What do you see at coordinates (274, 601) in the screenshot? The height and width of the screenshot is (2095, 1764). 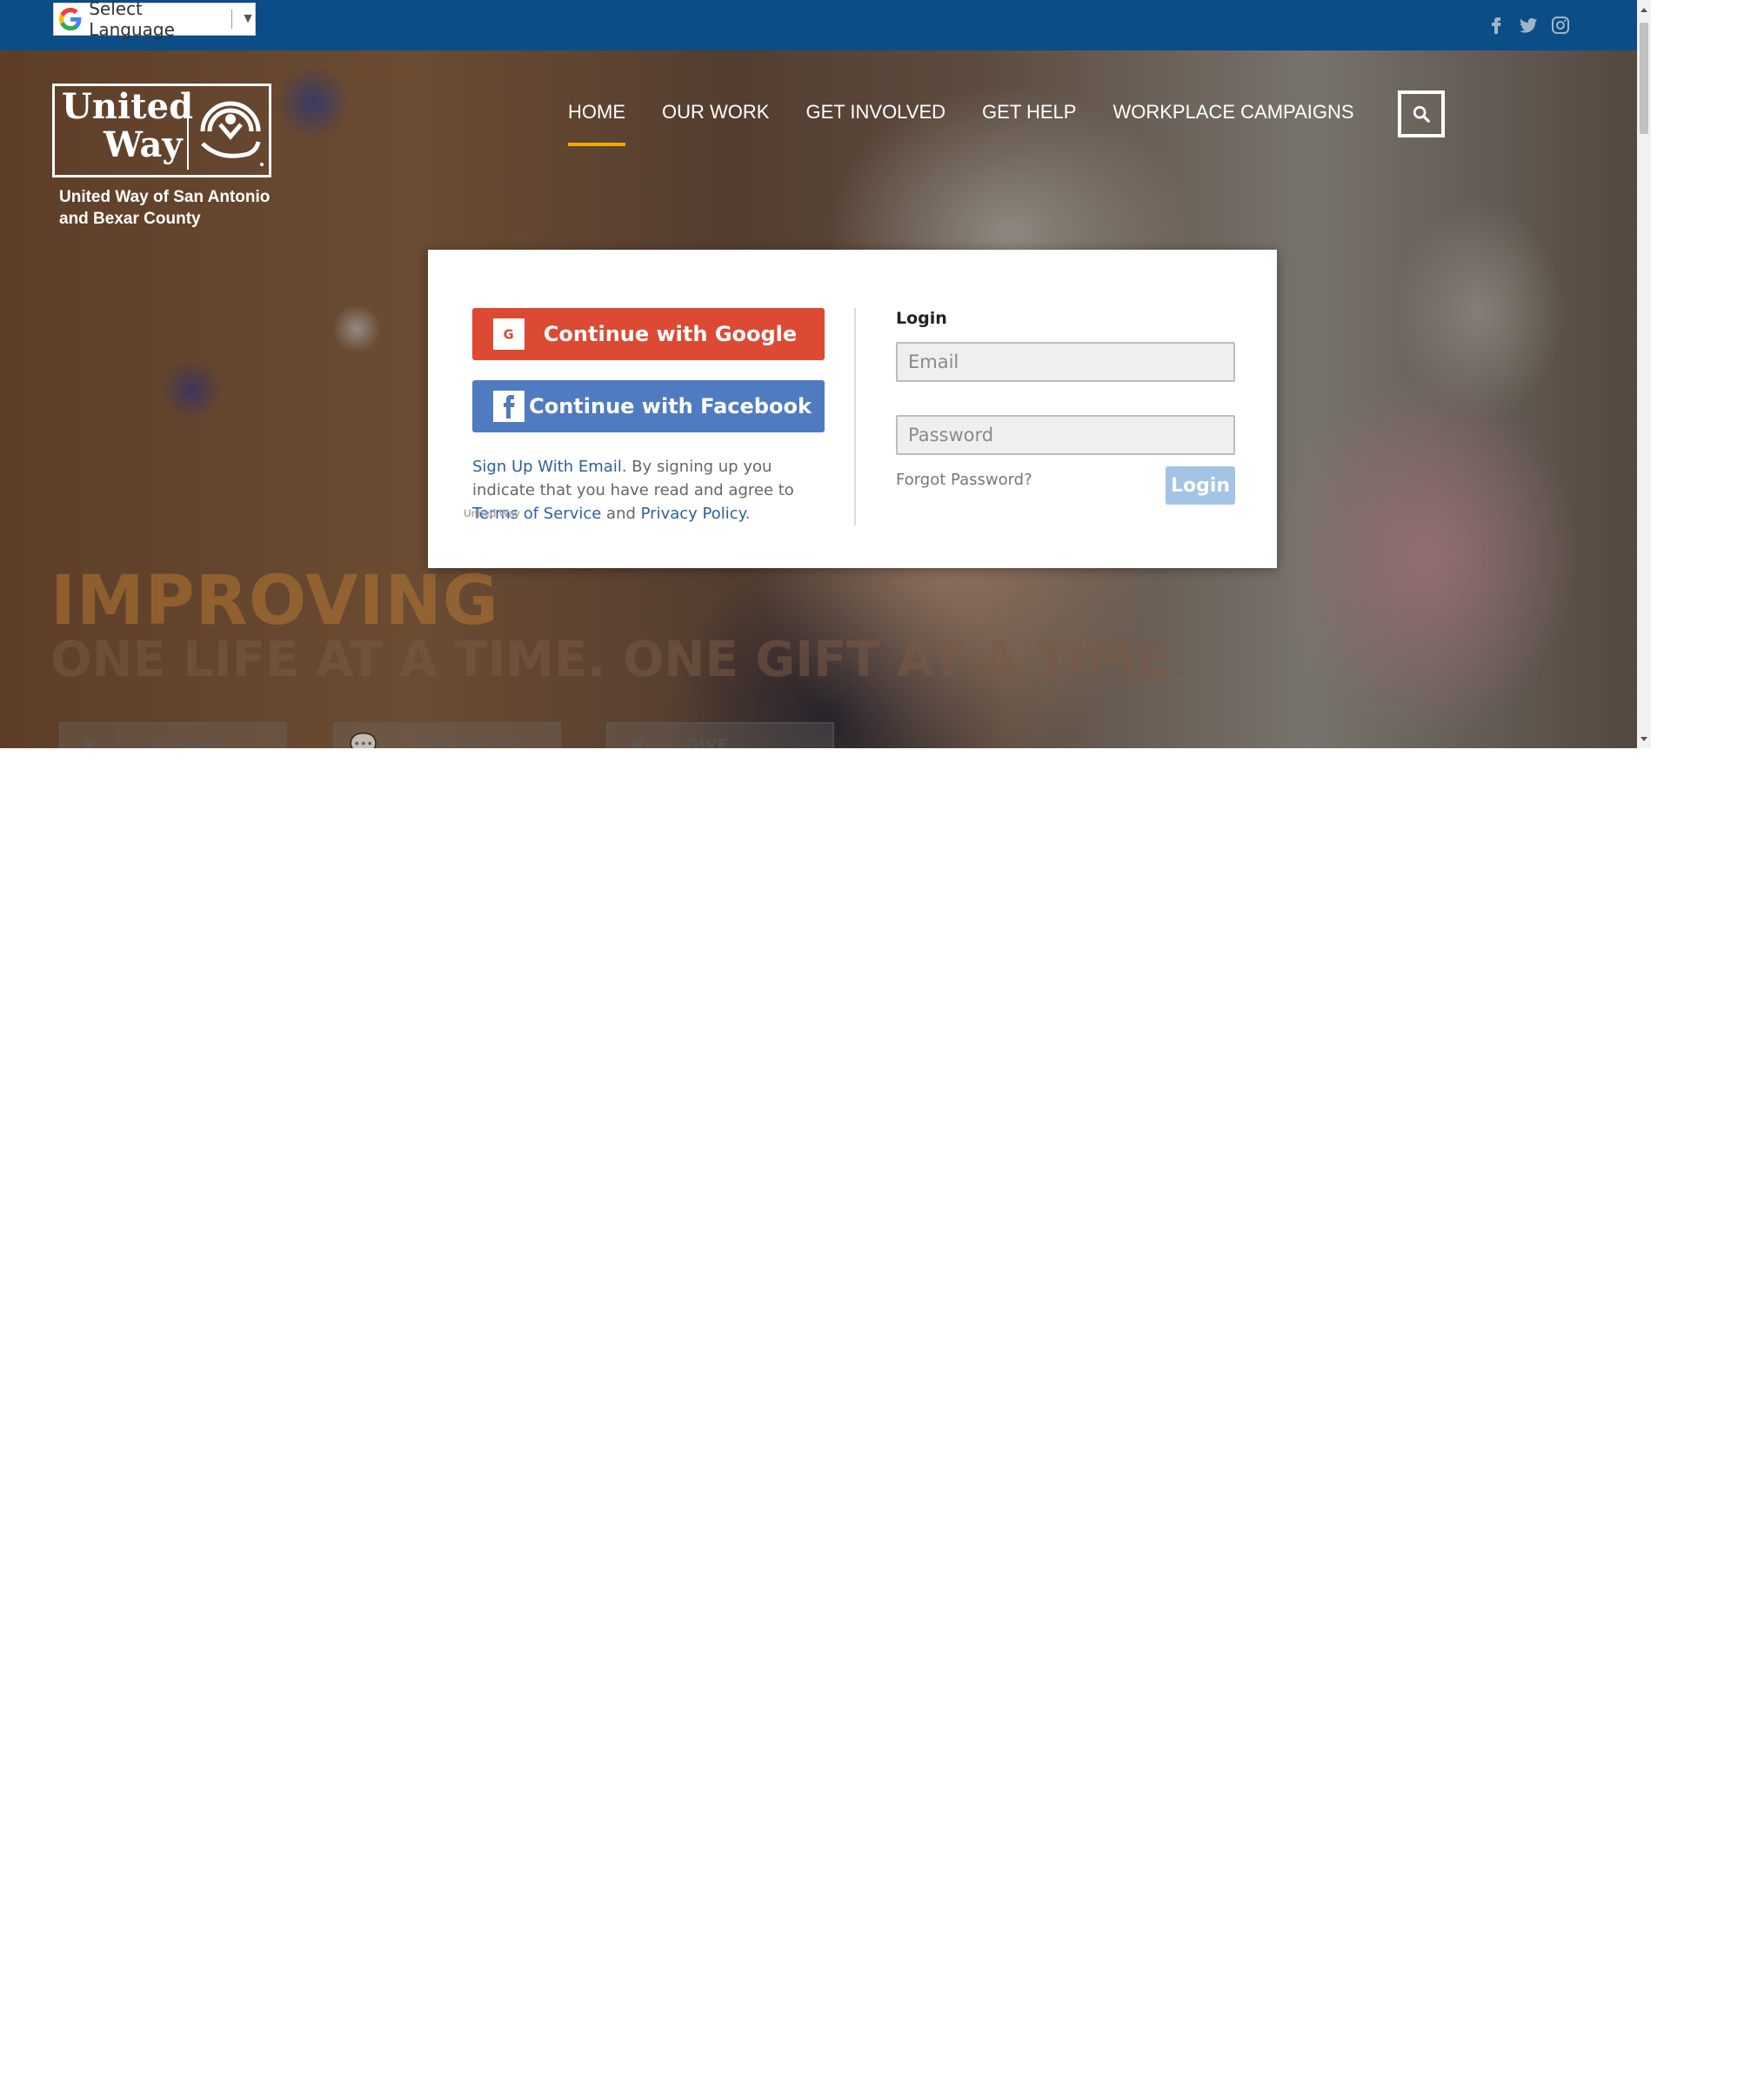 I see `hero-headline: IMPROVING` at bounding box center [274, 601].